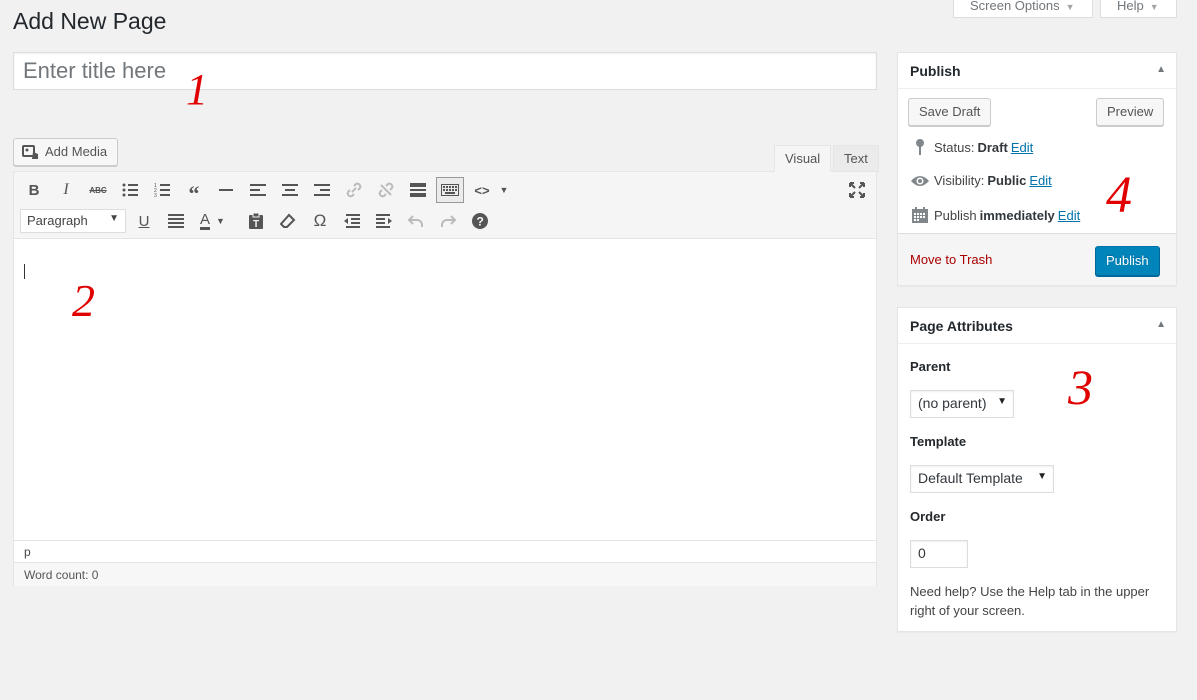  Describe the element at coordinates (1037, 71) in the screenshot. I see `publish-box-header: Publish ▲` at that location.